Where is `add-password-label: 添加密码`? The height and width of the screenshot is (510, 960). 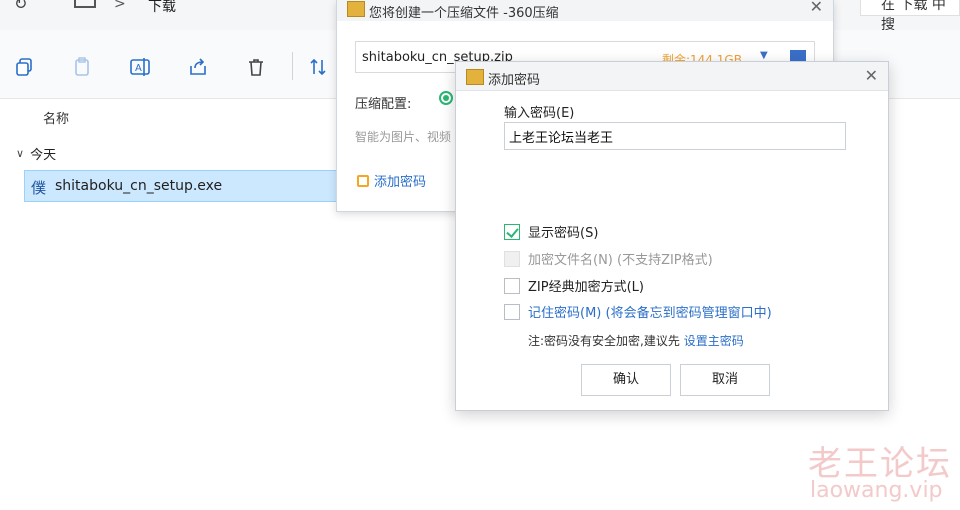
add-password-label: 添加密码 is located at coordinates (400, 182).